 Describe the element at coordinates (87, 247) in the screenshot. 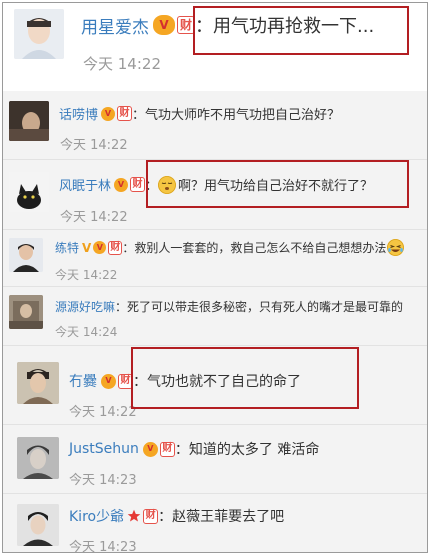

I see `verified-icon: V` at that location.